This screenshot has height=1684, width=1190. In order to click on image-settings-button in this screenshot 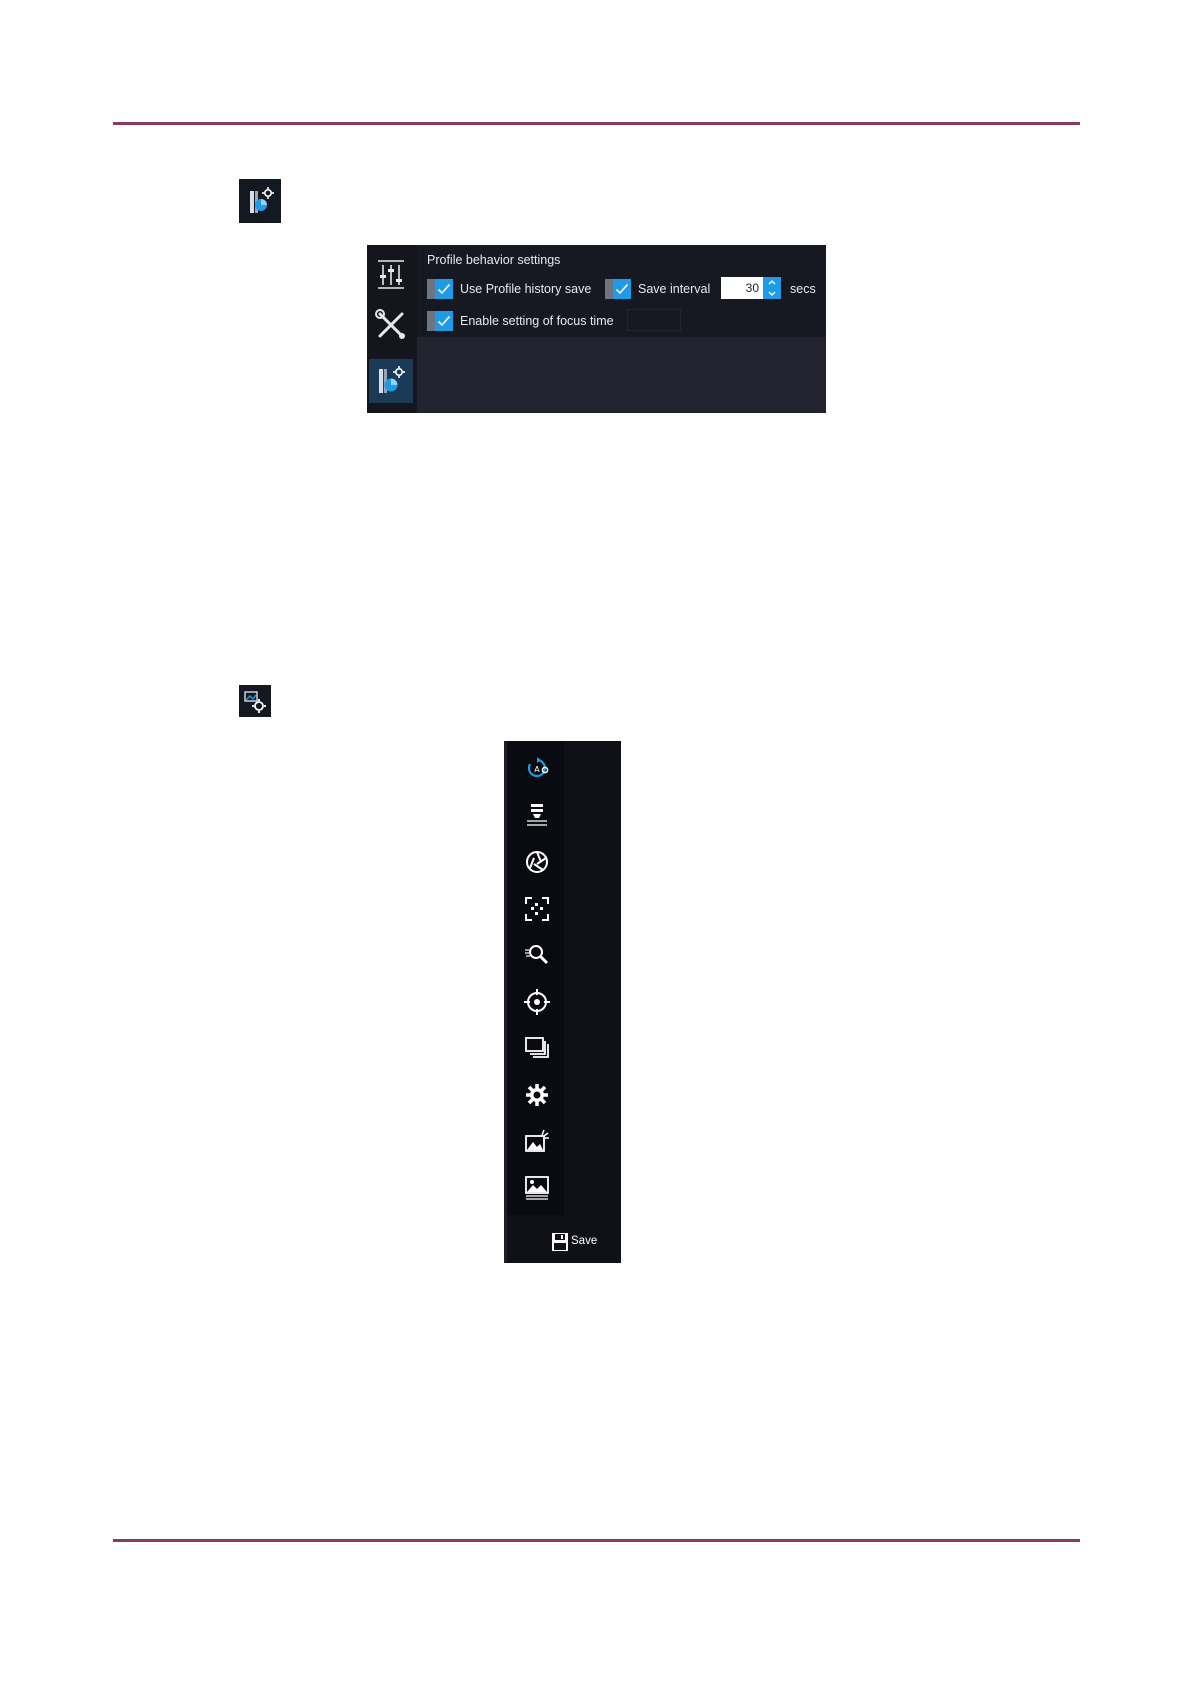, I will do `click(537, 1188)`.